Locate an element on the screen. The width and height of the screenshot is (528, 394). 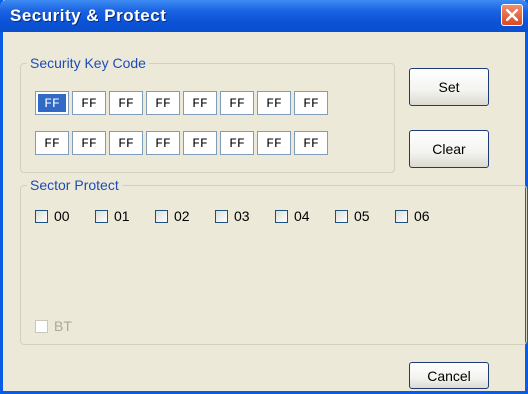
sector-checkbox-03: 03 is located at coordinates (245, 216).